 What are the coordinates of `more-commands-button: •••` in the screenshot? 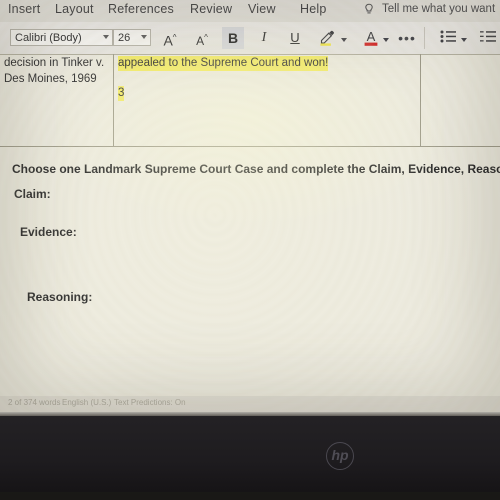 It's located at (407, 38).